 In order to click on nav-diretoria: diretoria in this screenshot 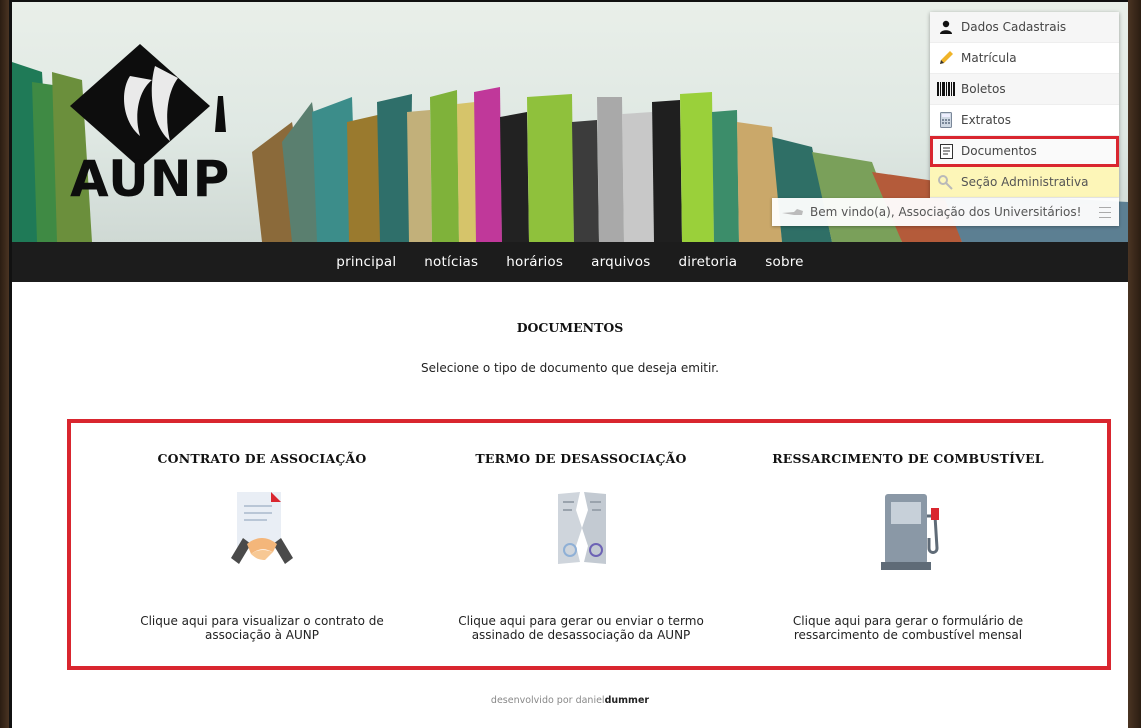, I will do `click(707, 262)`.